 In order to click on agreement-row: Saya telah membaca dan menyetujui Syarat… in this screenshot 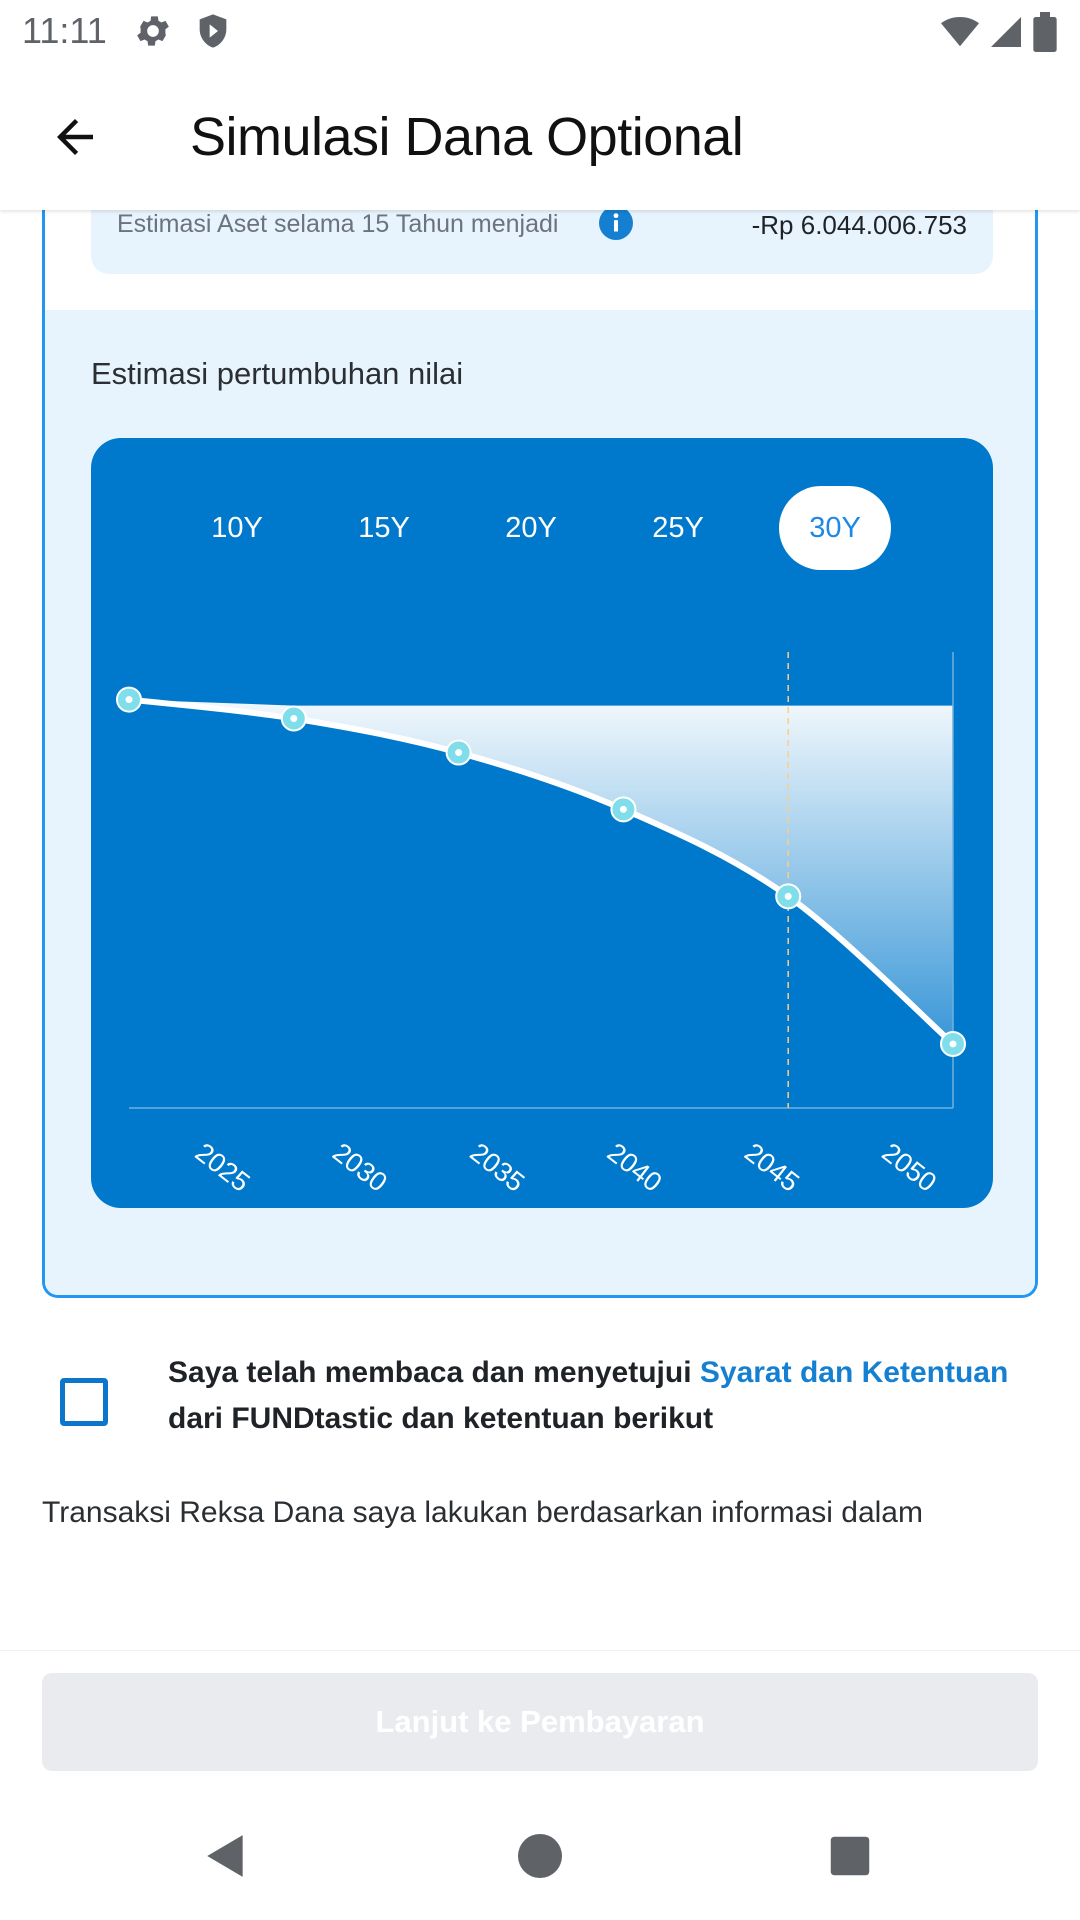, I will do `click(540, 1385)`.